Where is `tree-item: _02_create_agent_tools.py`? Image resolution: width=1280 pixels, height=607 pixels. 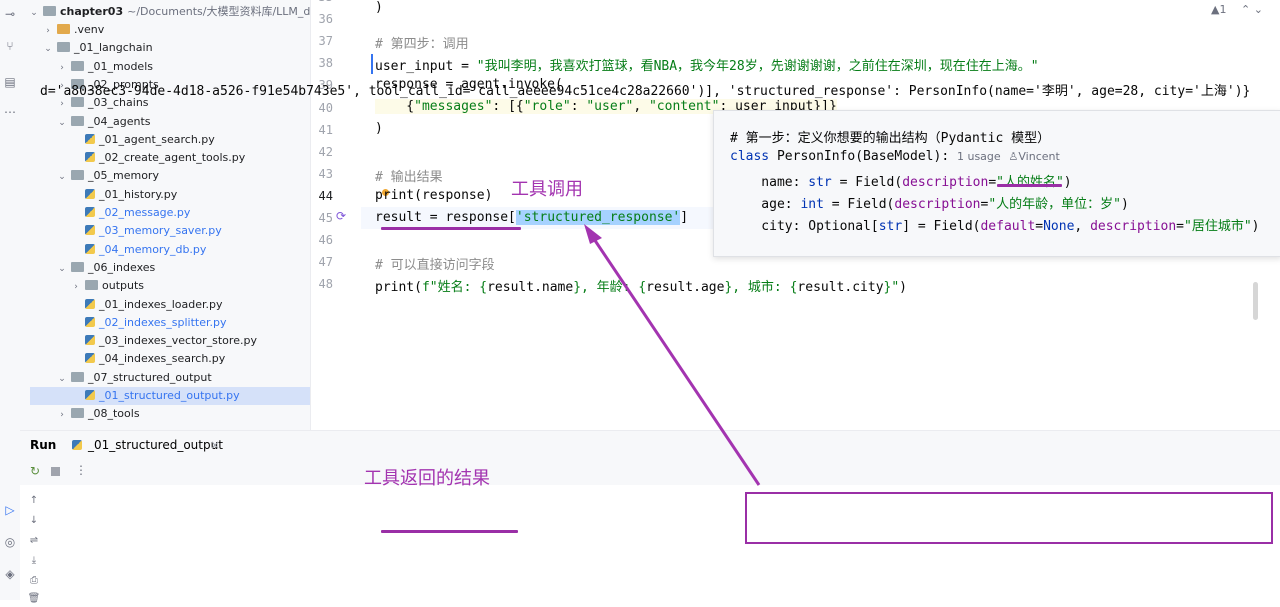 tree-item: _02_create_agent_tools.py is located at coordinates (165, 158).